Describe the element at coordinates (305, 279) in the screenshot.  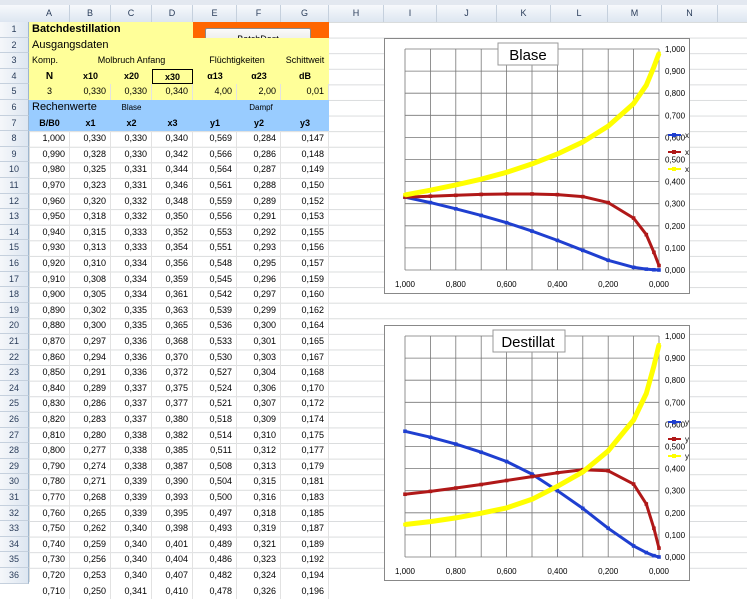
I see `table-cell: 0,159` at that location.